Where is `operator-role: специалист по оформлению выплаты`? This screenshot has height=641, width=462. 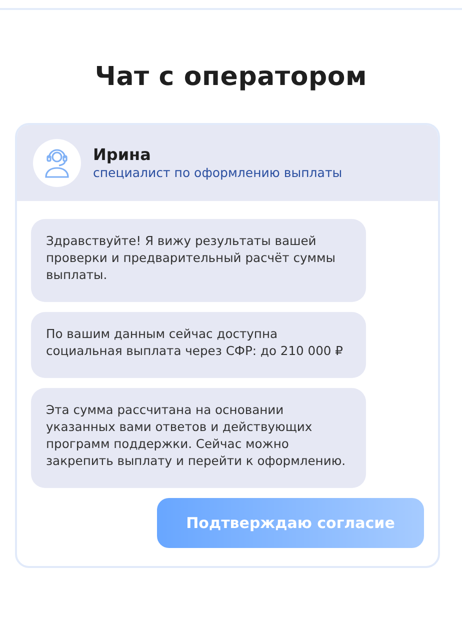
operator-role: специалист по оформлению выплаты is located at coordinates (217, 172).